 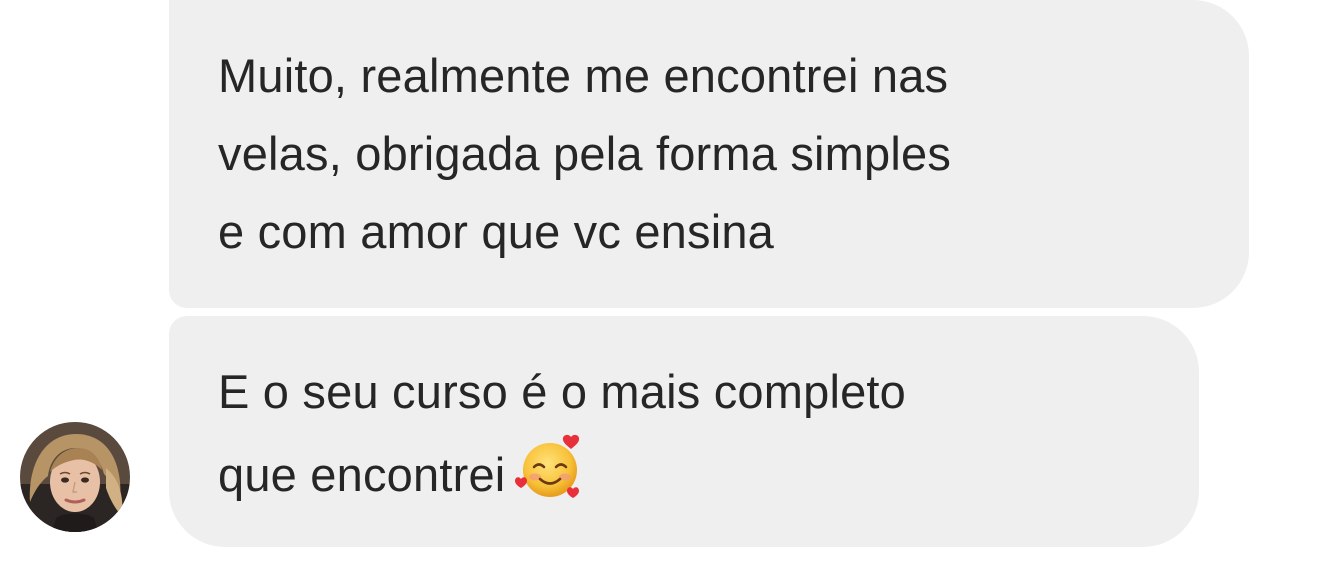 I want to click on avatar-photo, so click(x=75, y=477).